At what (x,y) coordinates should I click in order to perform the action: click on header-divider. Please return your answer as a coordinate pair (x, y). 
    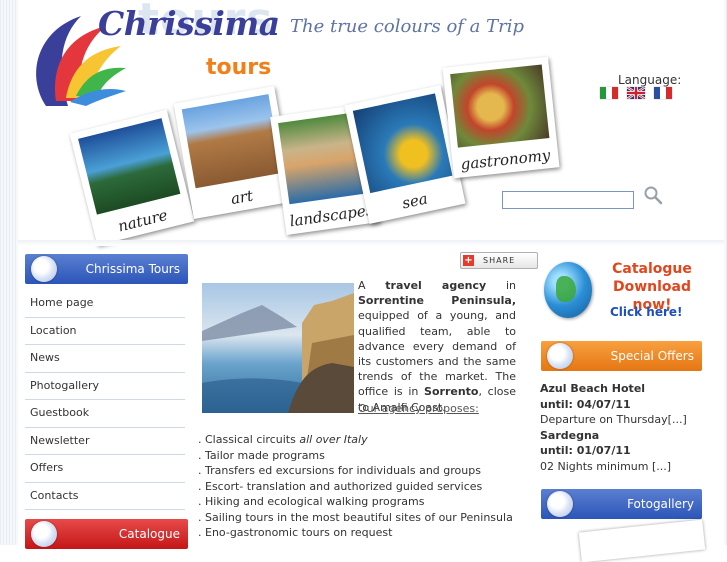
    Looking at the image, I should click on (371, 243).